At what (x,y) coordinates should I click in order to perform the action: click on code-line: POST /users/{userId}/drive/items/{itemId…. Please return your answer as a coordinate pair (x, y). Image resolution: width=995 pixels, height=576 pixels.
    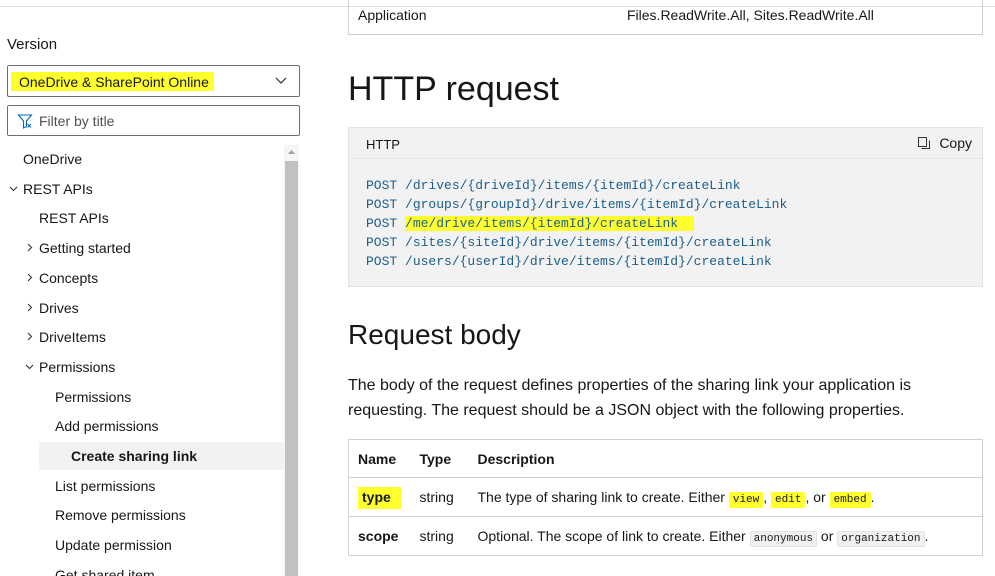
    Looking at the image, I should click on (576, 261).